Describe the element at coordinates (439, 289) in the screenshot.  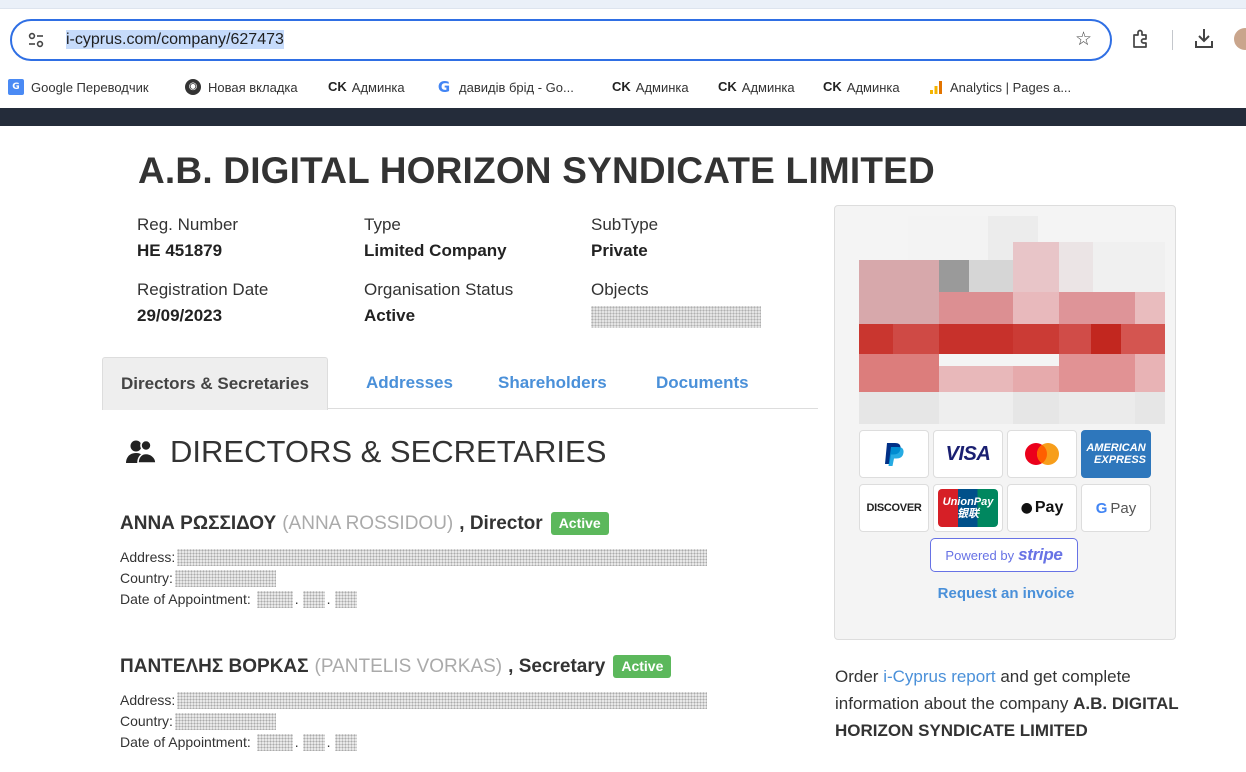
I see `info-label: Organisation Status` at that location.